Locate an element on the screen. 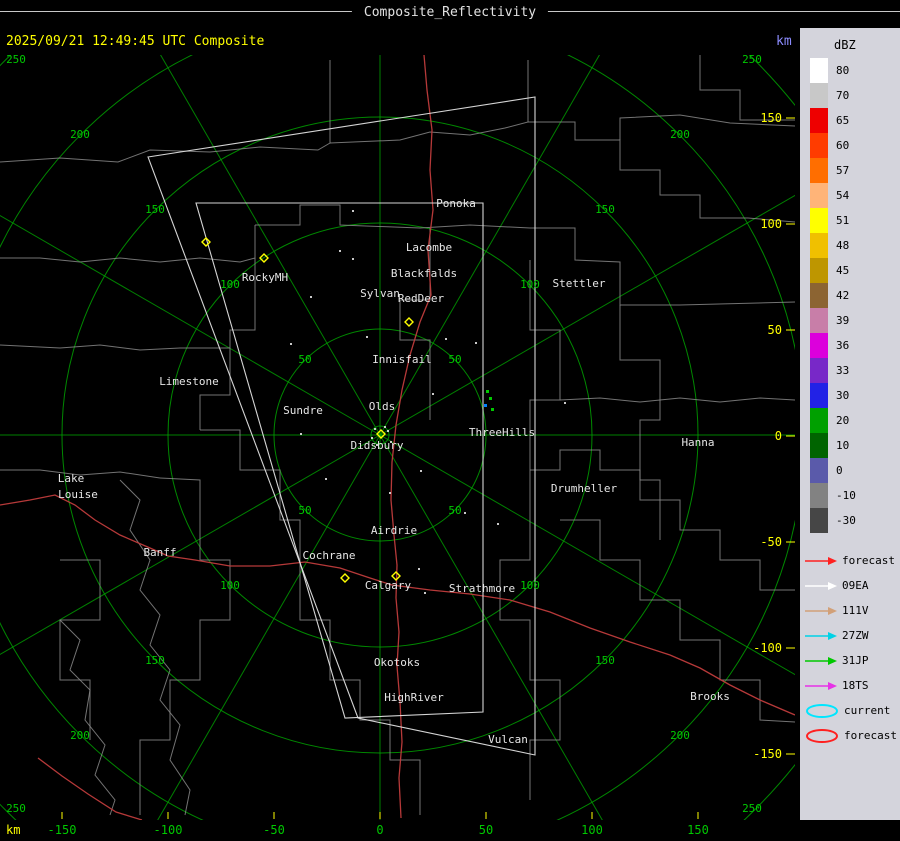 This screenshot has width=900, height=841. city-label: Sylvan is located at coordinates (380, 293).